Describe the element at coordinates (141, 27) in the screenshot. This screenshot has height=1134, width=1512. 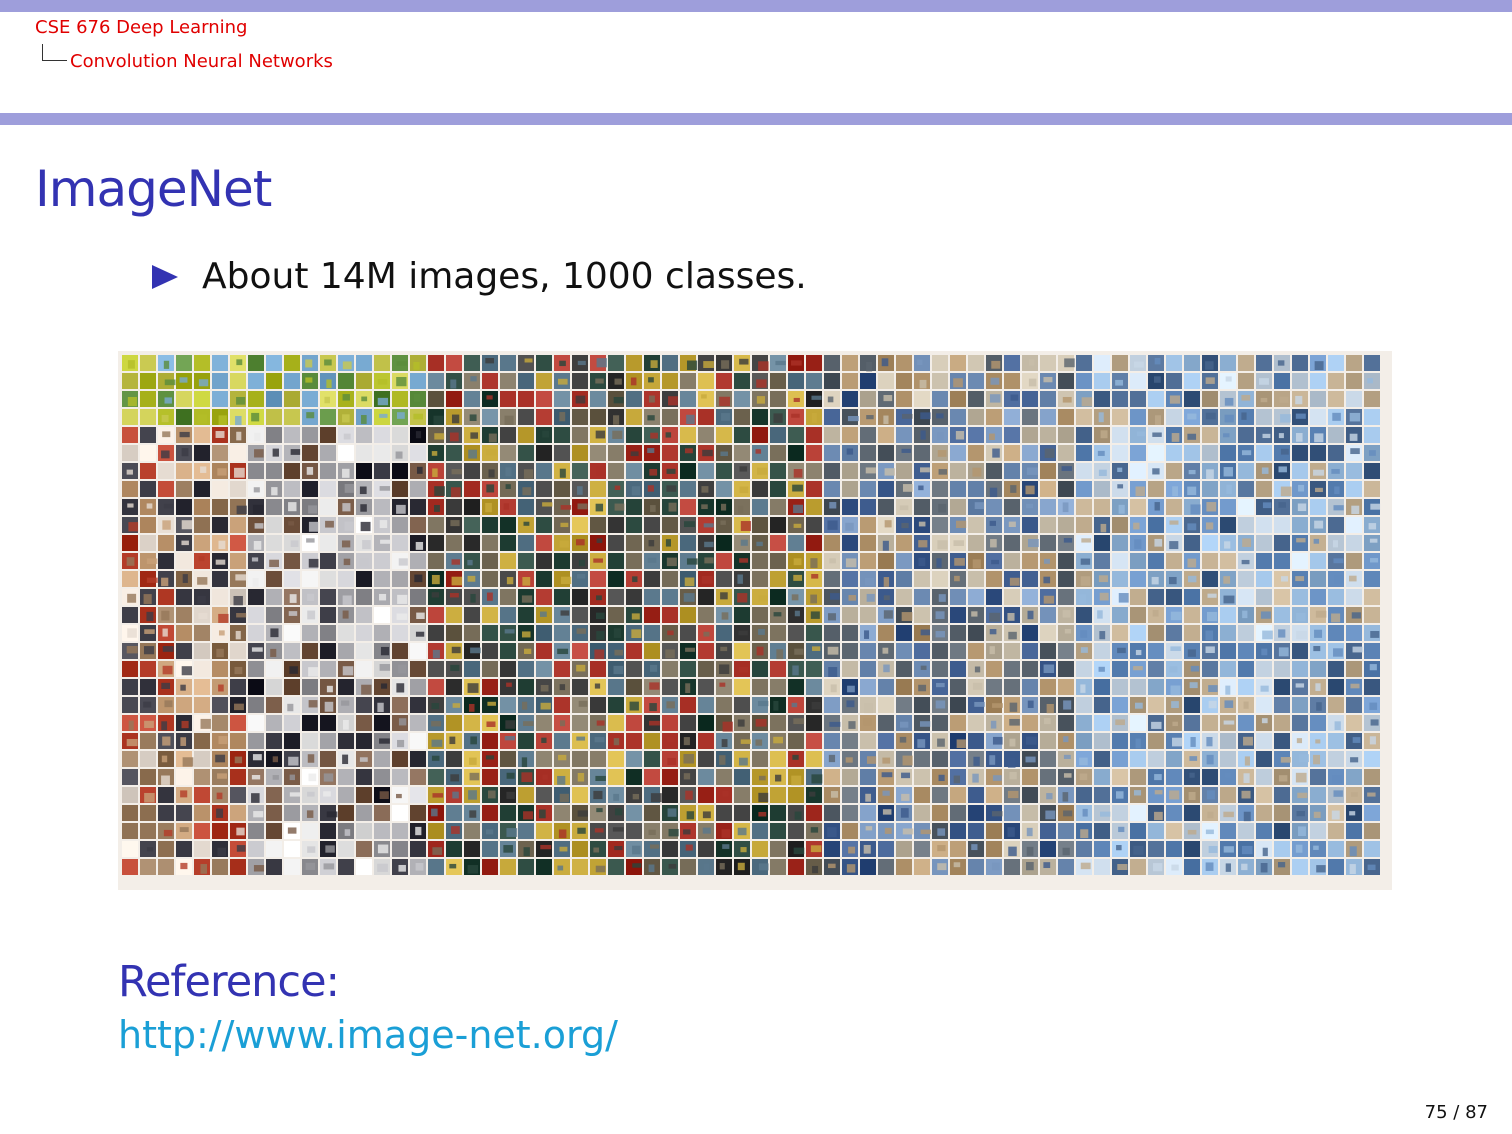
I see `breadcrumb-course: CSE 676 Deep Learning` at that location.